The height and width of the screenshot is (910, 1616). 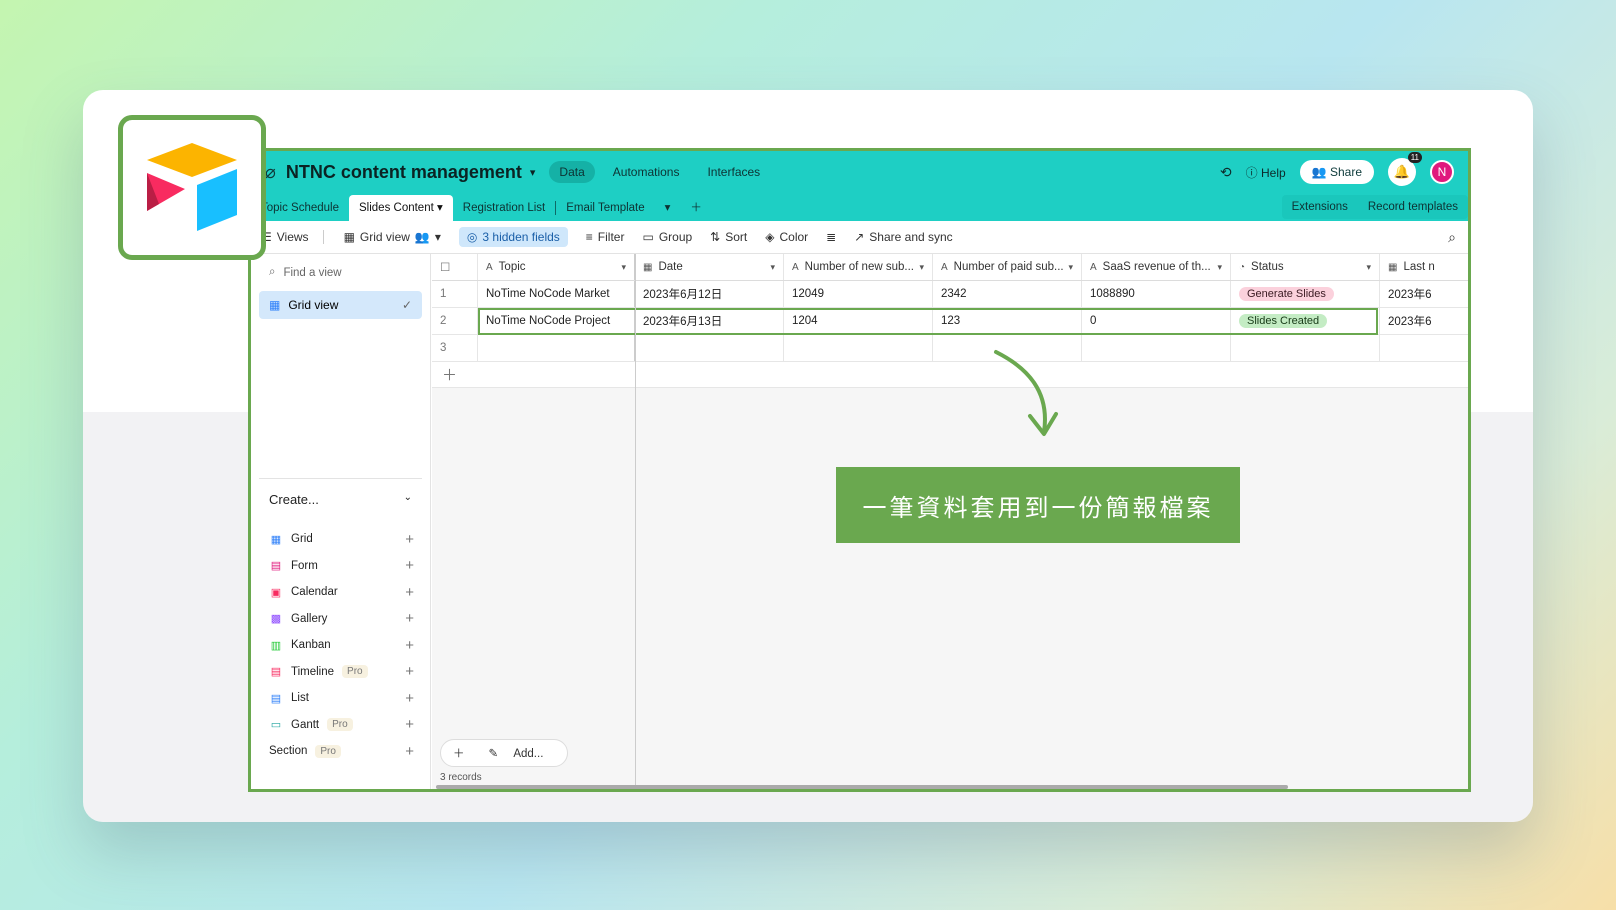 What do you see at coordinates (341, 566) in the screenshot?
I see `create-item-form: ▤ Form +` at bounding box center [341, 566].